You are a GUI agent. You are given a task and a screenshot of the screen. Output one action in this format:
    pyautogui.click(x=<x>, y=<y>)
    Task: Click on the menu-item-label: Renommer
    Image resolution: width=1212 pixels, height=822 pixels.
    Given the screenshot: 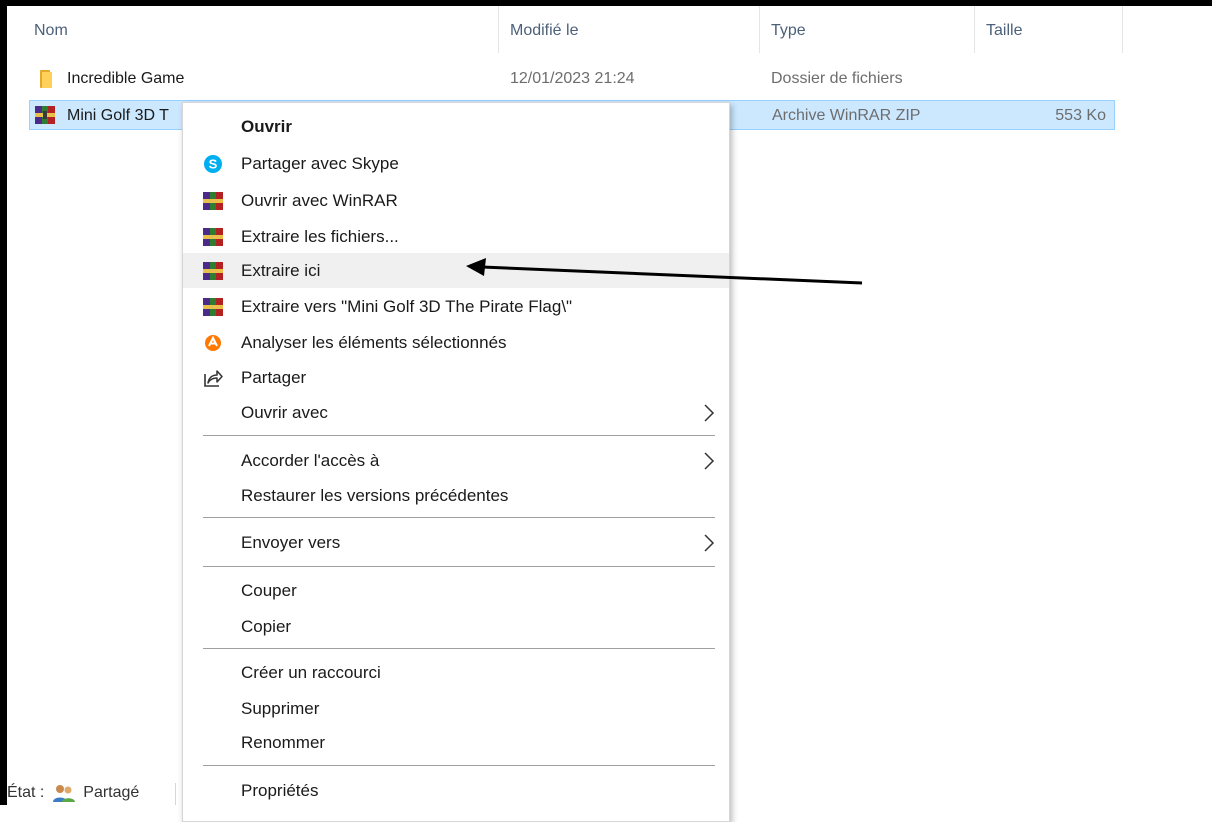 What is the action you would take?
    pyautogui.click(x=283, y=742)
    